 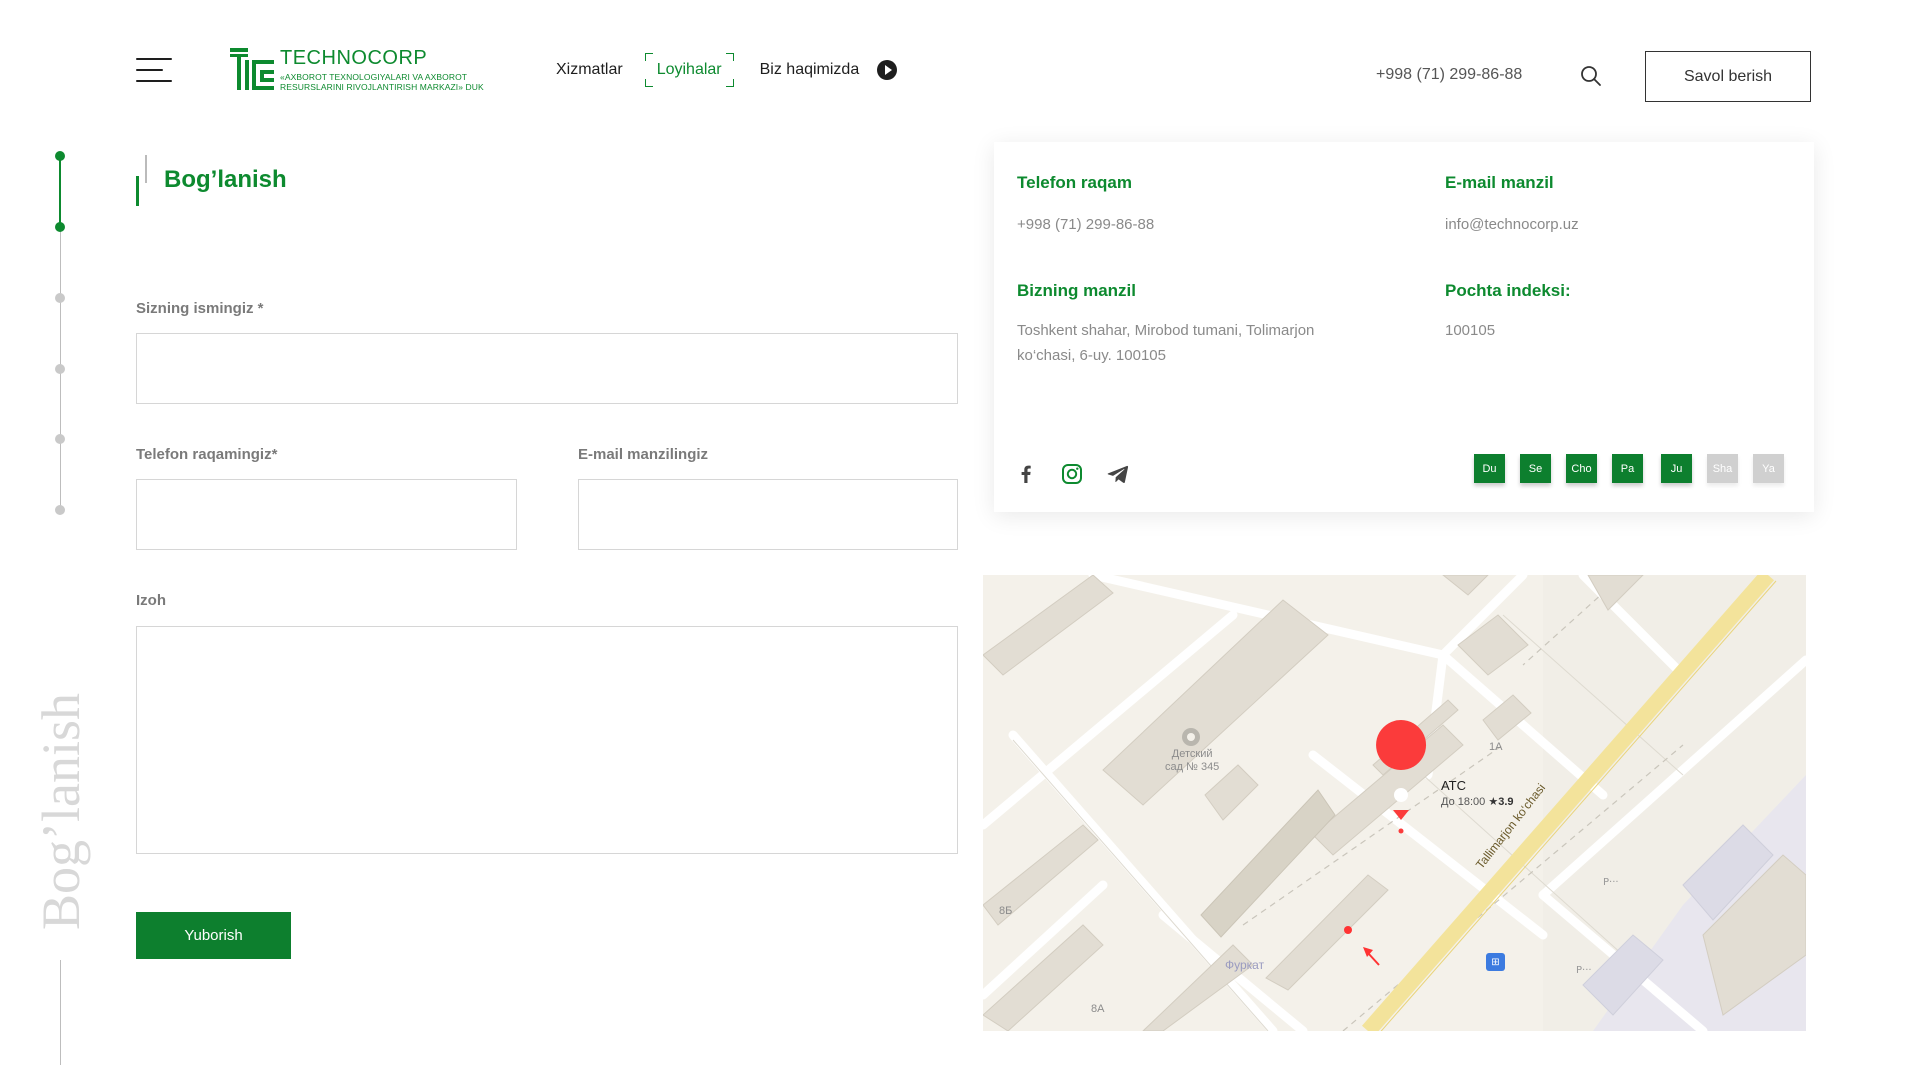 What do you see at coordinates (1470, 330) in the screenshot?
I see `contact-postal: 100105` at bounding box center [1470, 330].